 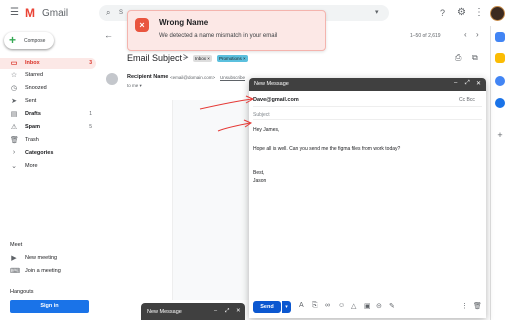 I want to click on close-x-icon: ×, so click(x=142, y=25).